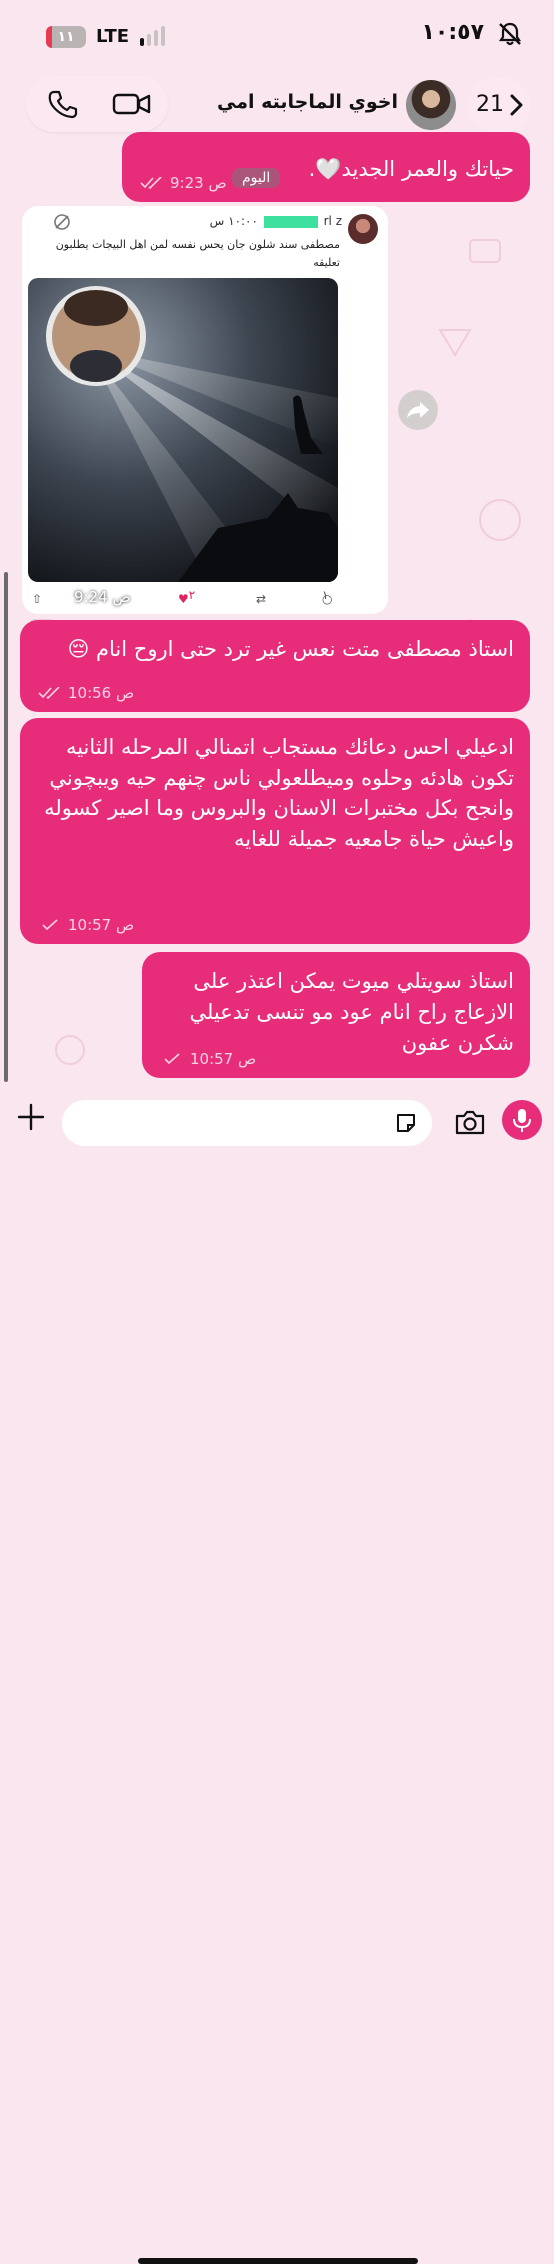  I want to click on date-chip: اليوم, so click(256, 178).